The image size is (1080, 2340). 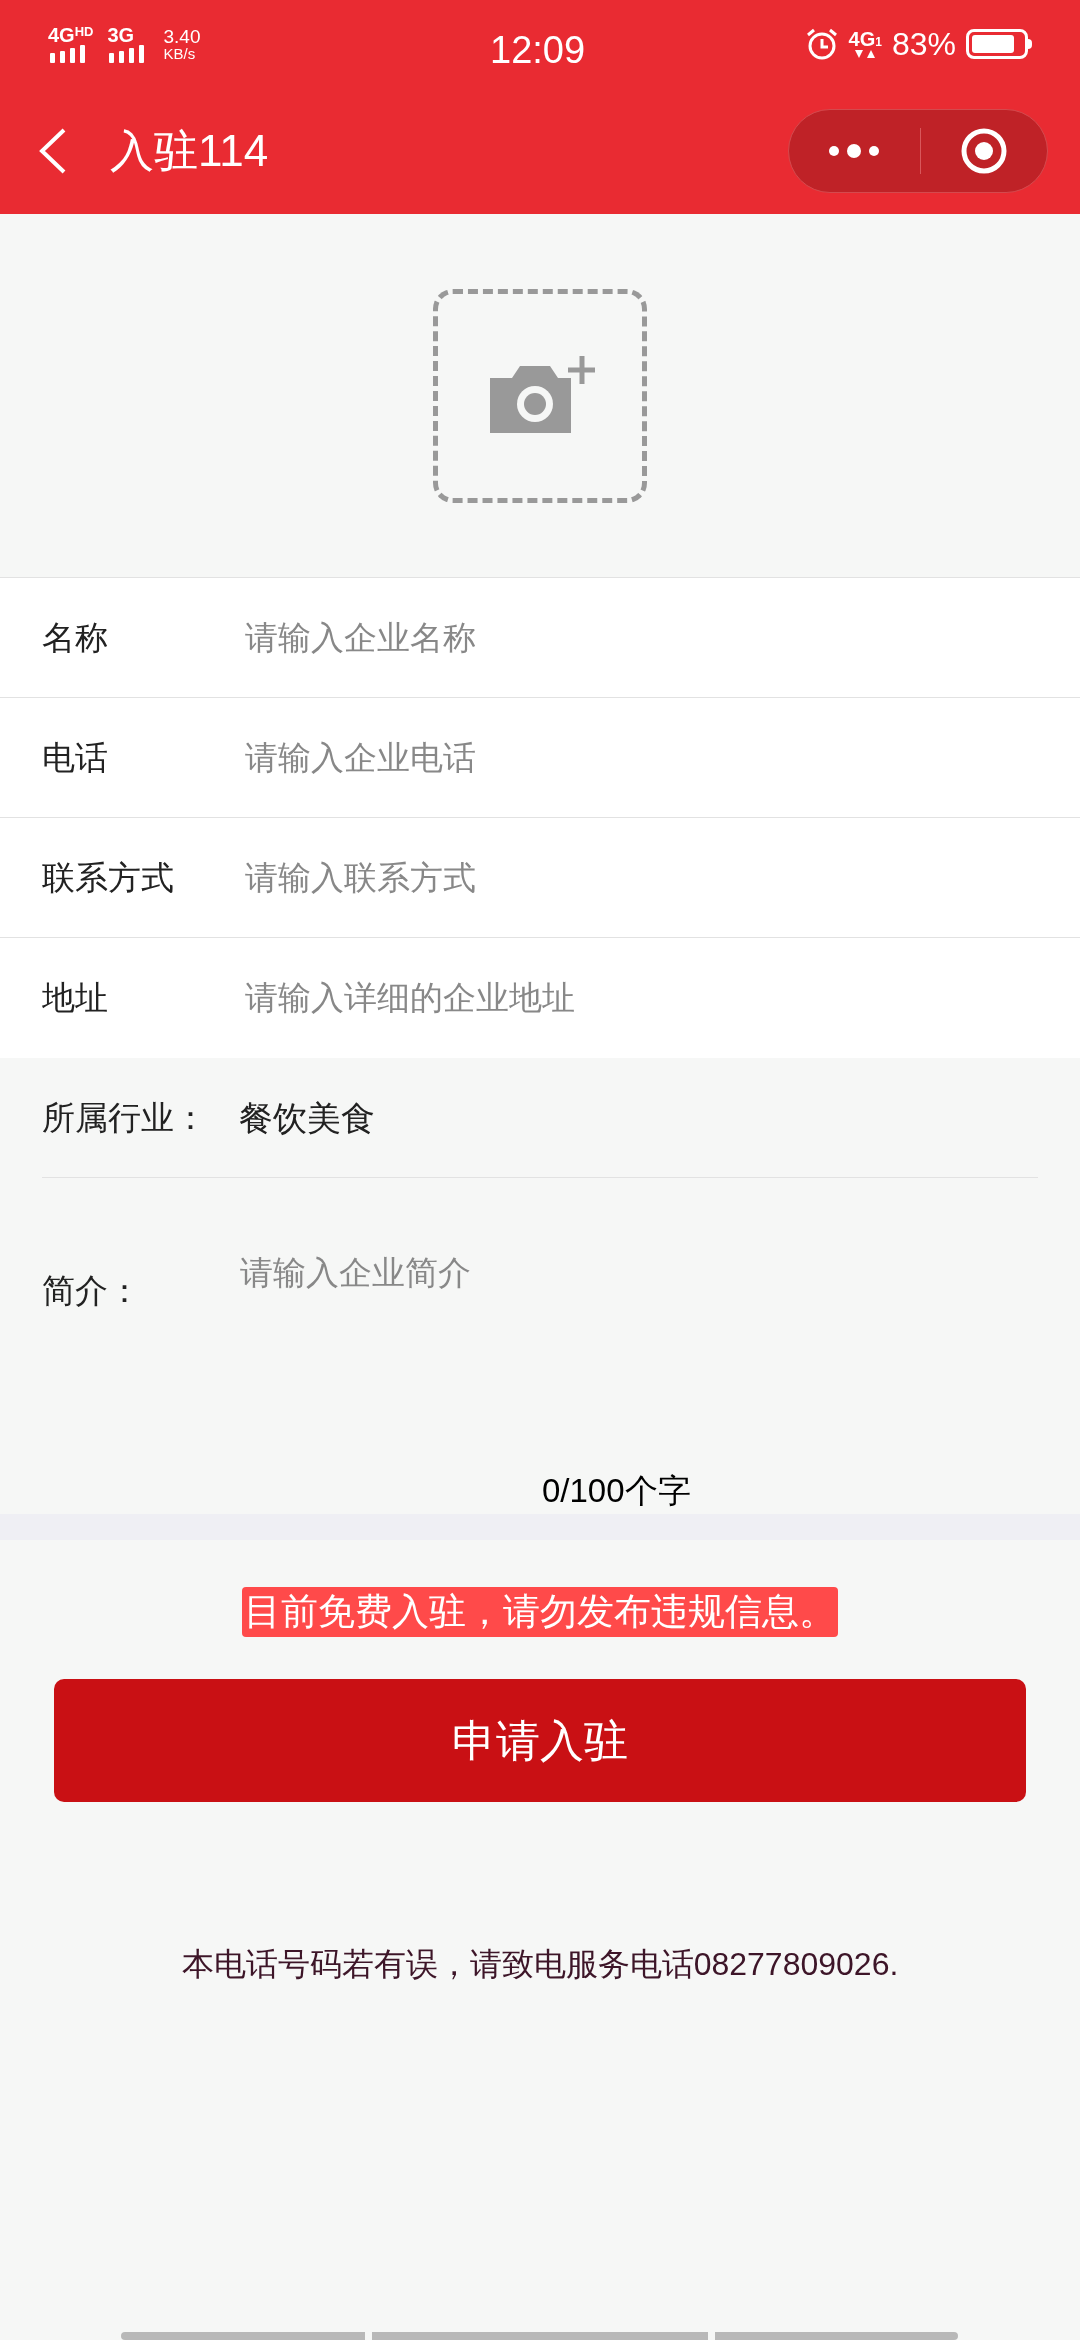 What do you see at coordinates (189, 151) in the screenshot?
I see `page-title: 入驻114` at bounding box center [189, 151].